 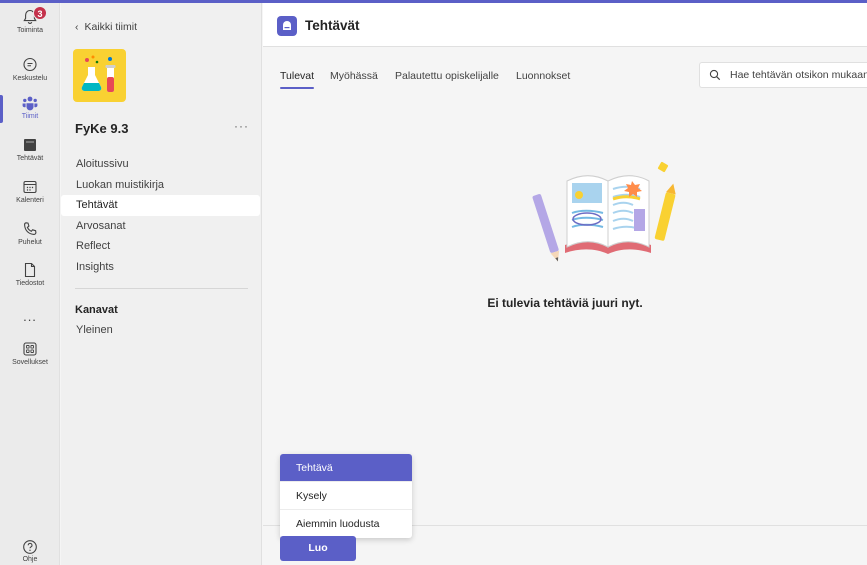 I want to click on team-more-options-button: ···, so click(x=241, y=126).